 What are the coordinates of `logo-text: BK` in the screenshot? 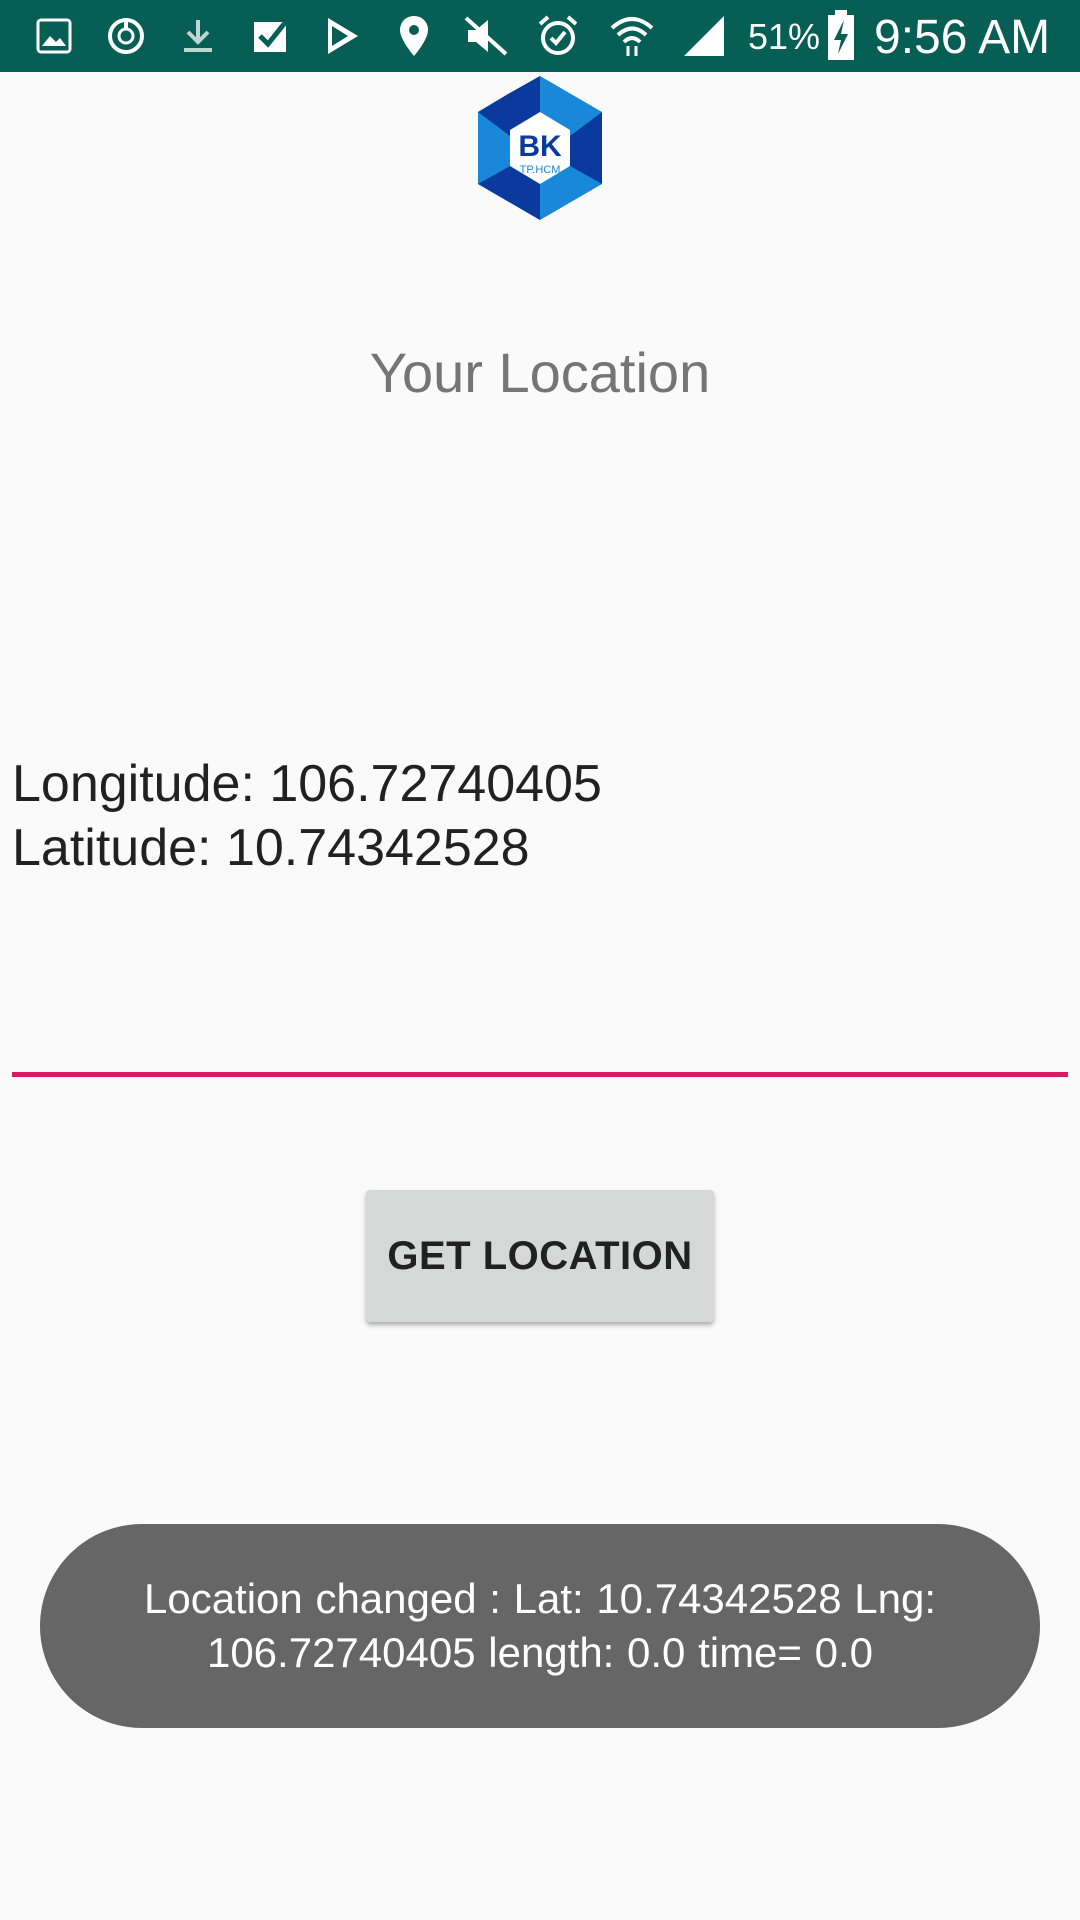 It's located at (540, 146).